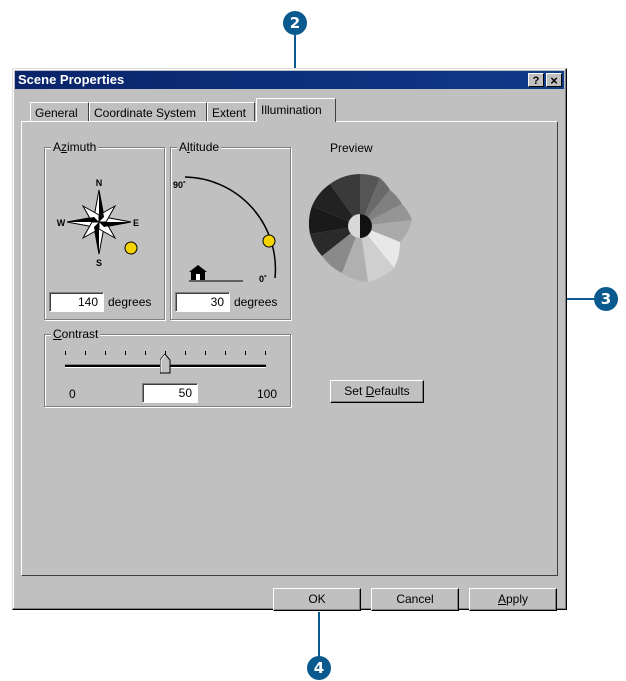 This screenshot has width=626, height=681. What do you see at coordinates (289, 80) in the screenshot?
I see `title-bar: Scene Properties ? ×` at bounding box center [289, 80].